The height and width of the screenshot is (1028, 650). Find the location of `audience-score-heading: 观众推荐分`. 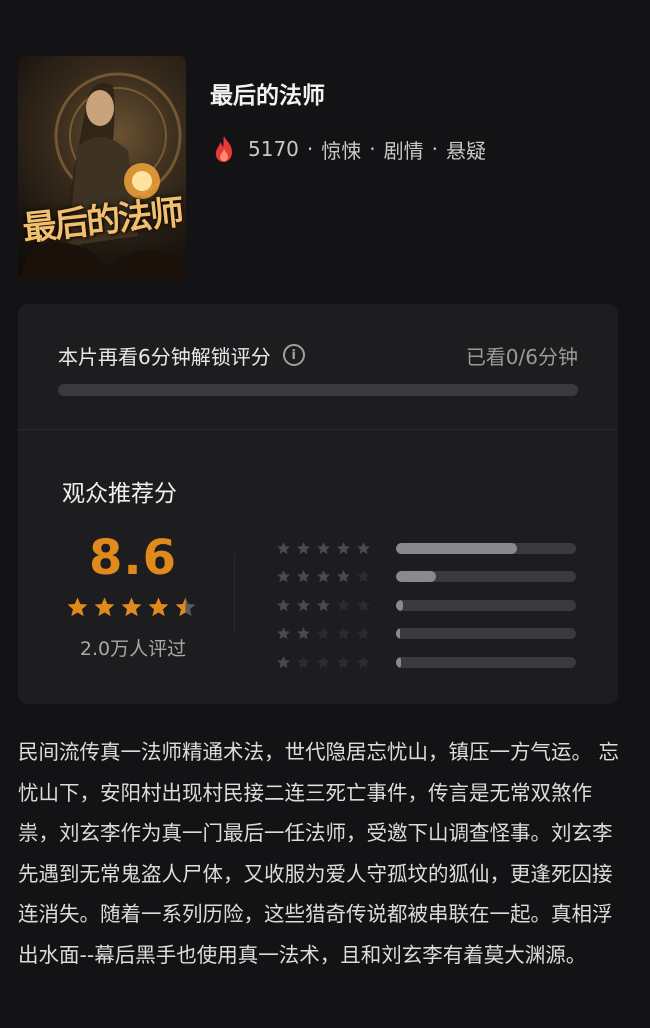

audience-score-heading: 观众推荐分 is located at coordinates (119, 494).